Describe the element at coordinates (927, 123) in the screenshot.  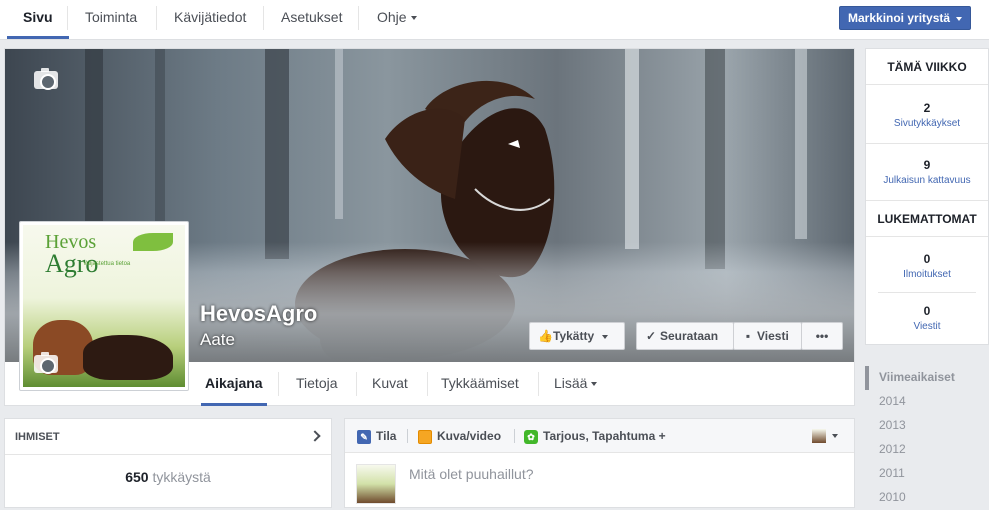
I see `page-likes-label: Sivutykkäykset` at that location.